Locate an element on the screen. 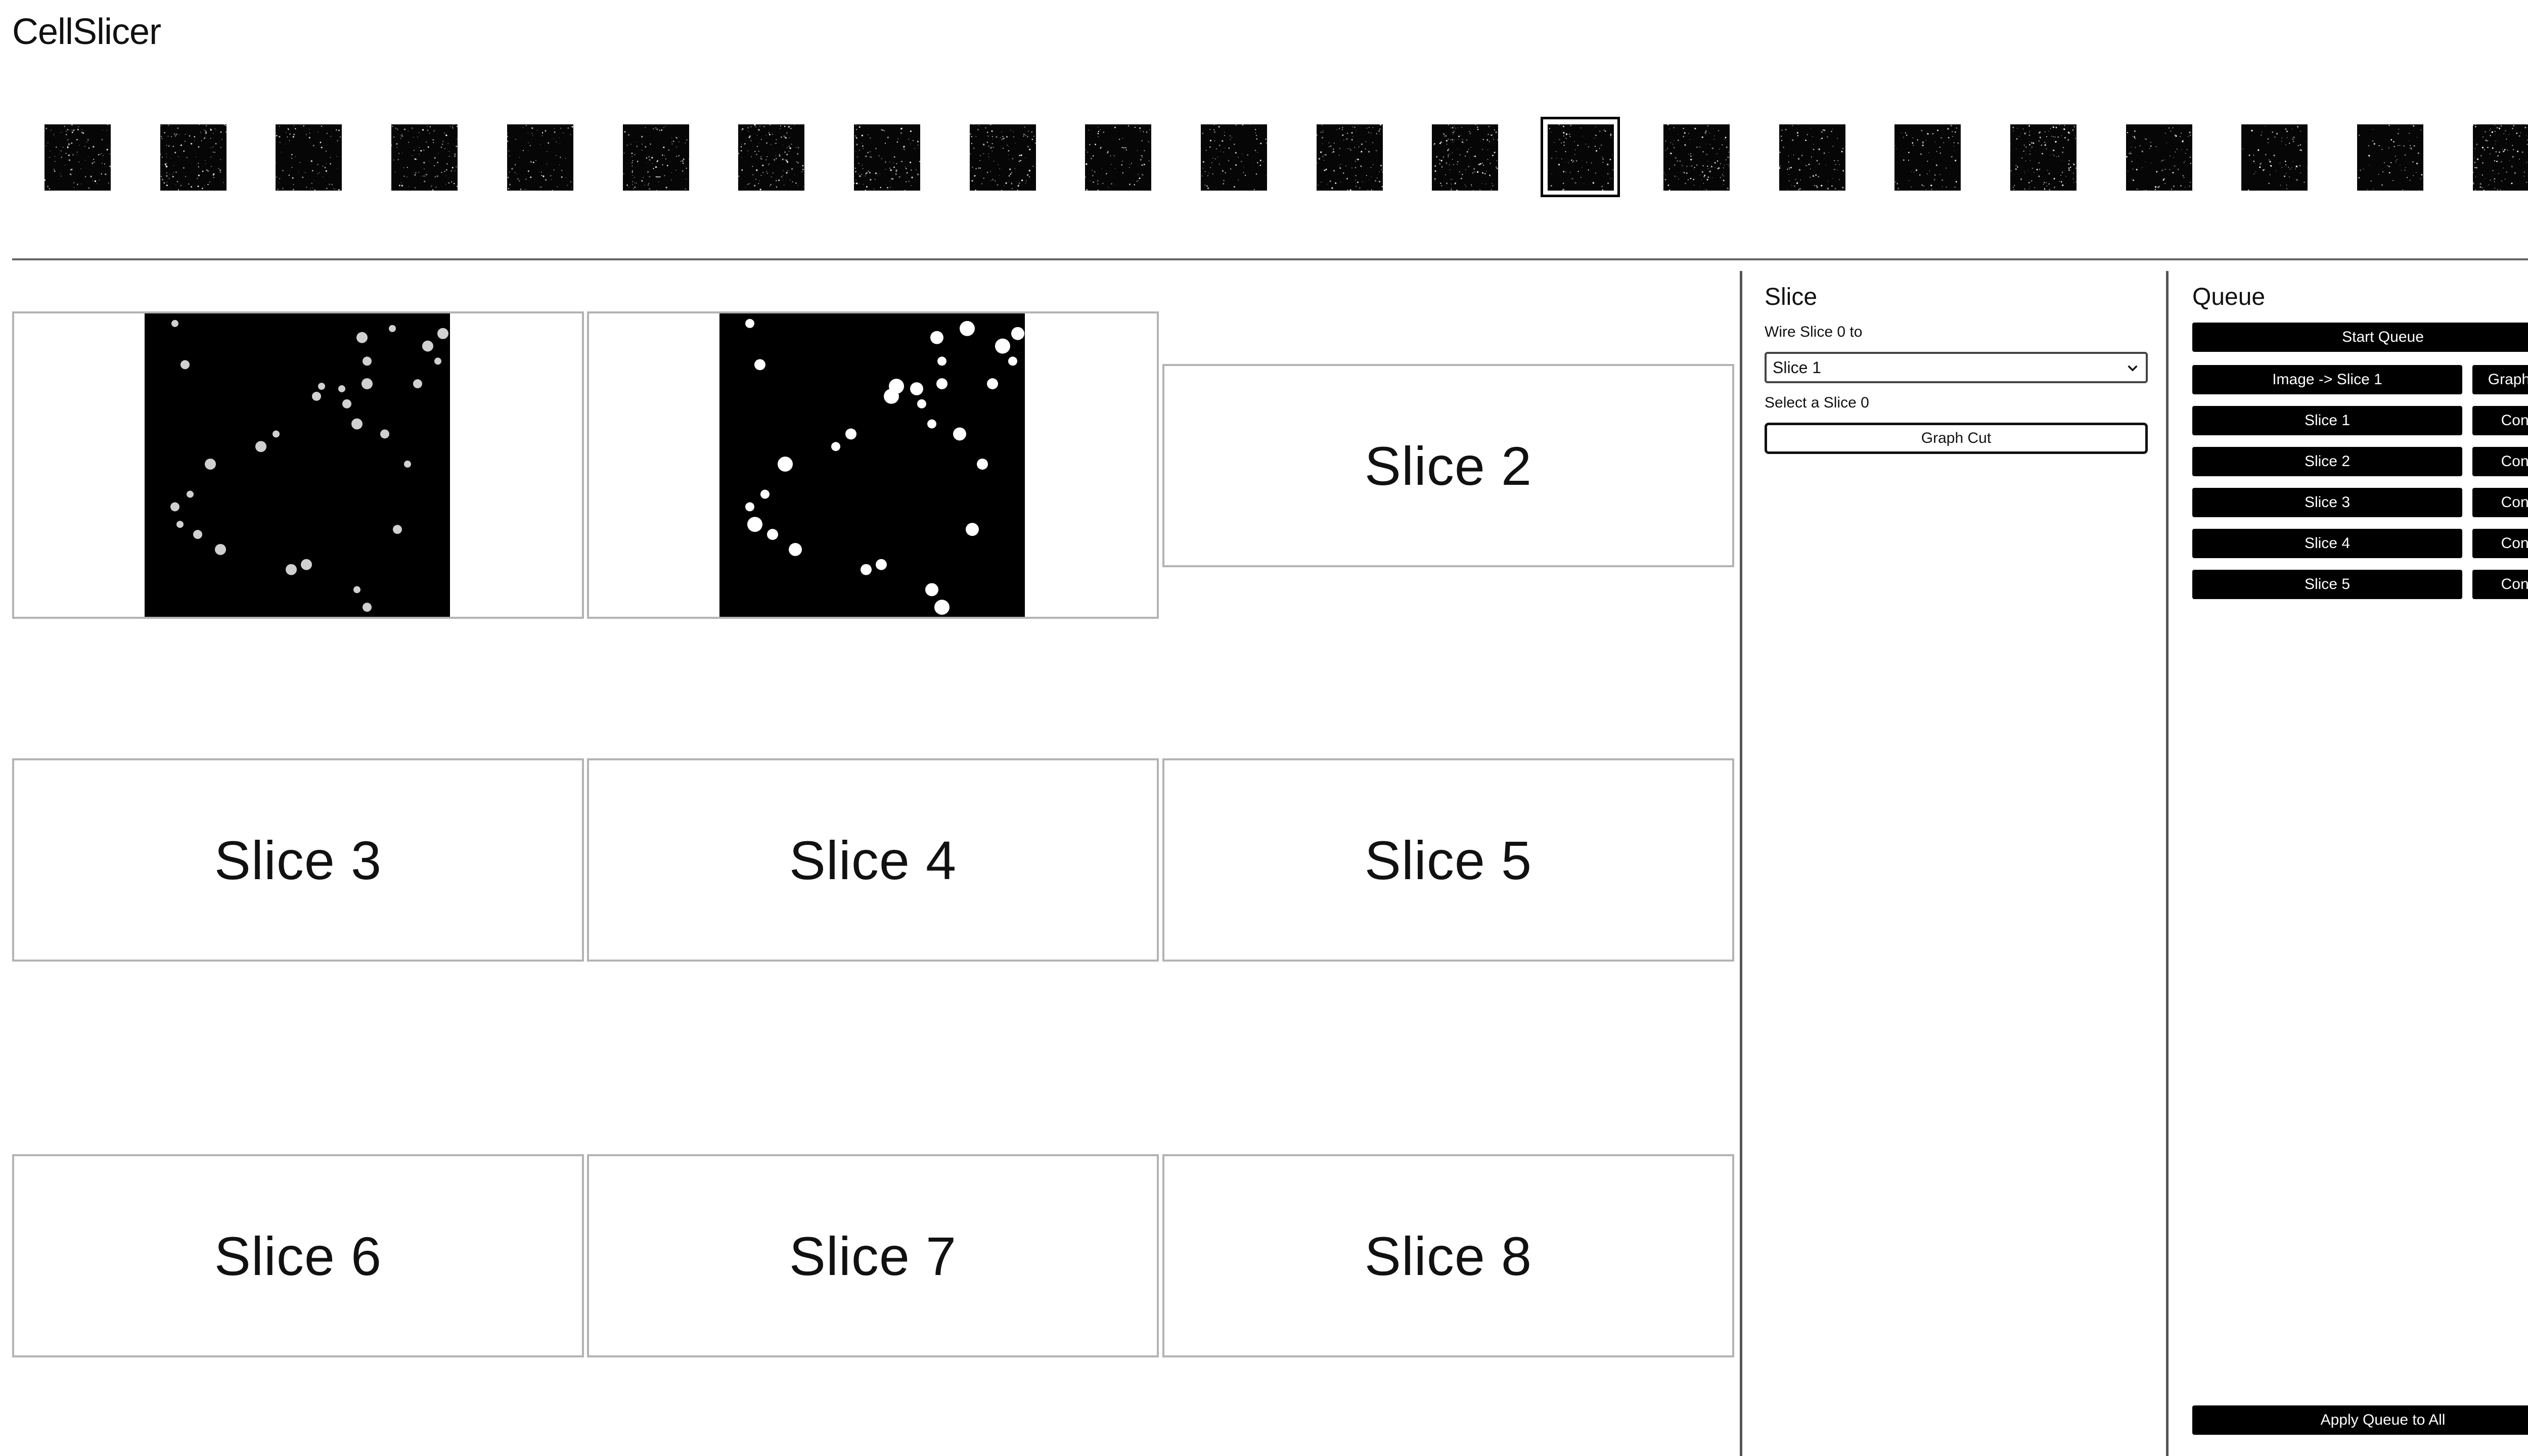  chevron-down-icon is located at coordinates (2133, 368).